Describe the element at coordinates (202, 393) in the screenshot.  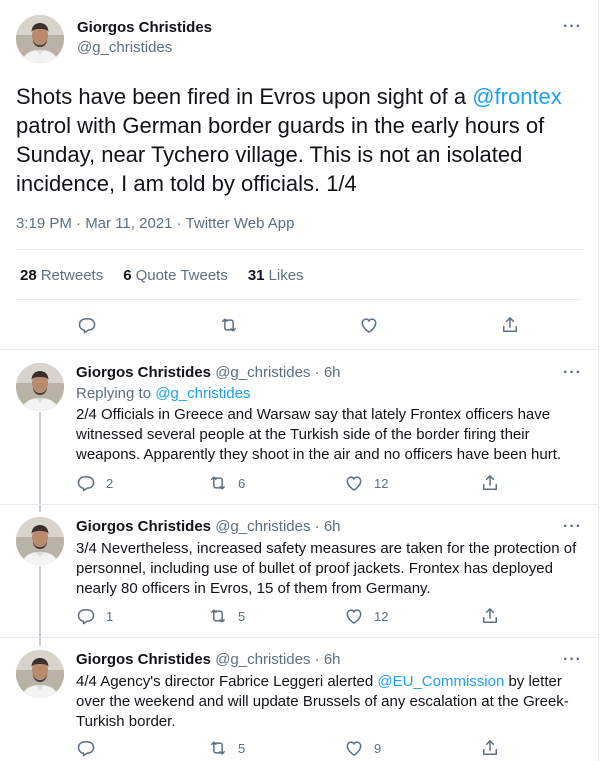
I see `mention-link: @g_christides` at that location.